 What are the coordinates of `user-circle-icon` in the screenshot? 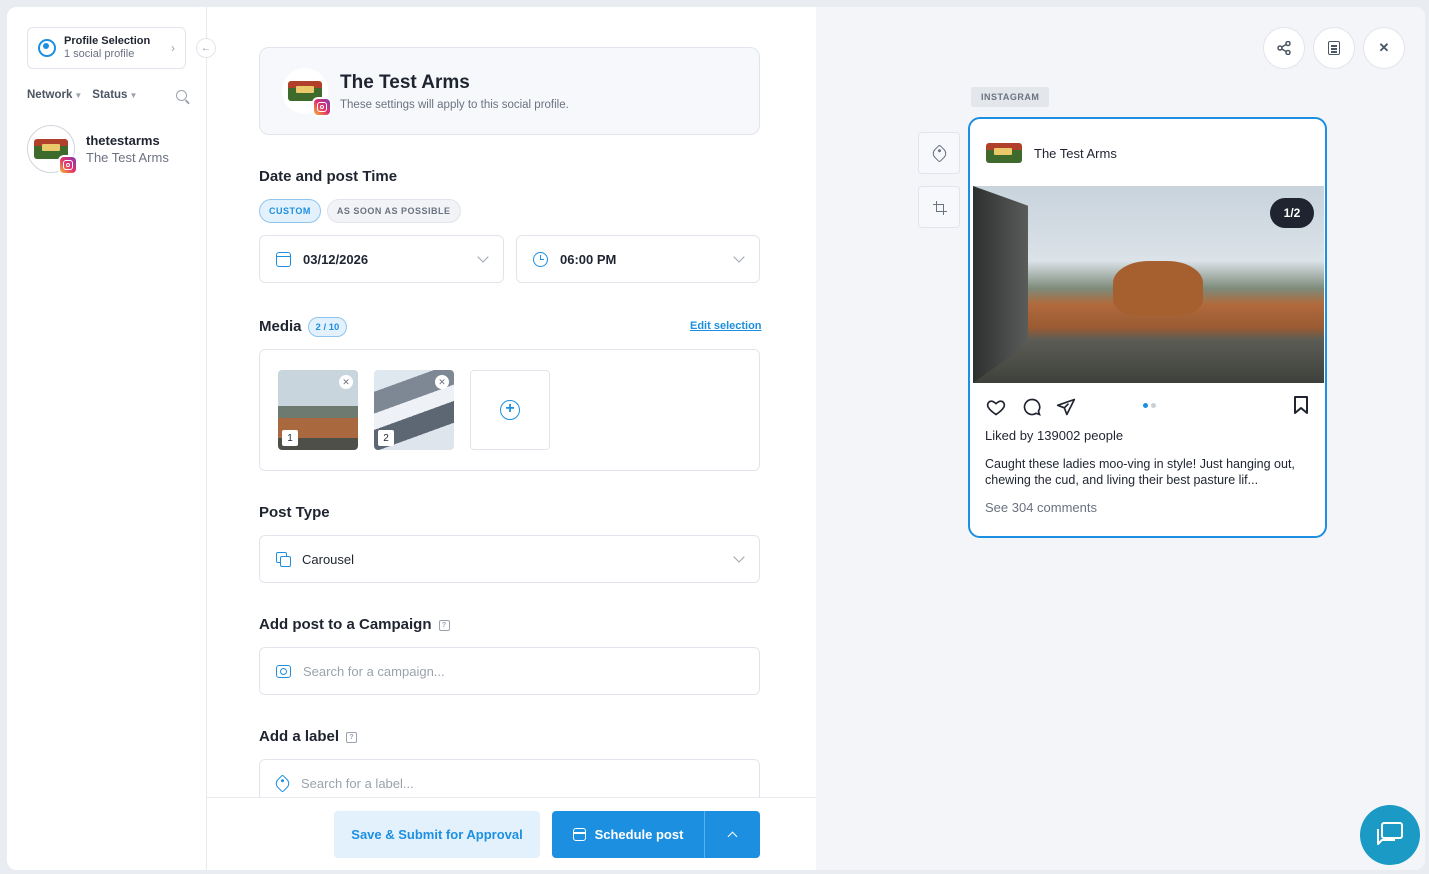 It's located at (47, 48).